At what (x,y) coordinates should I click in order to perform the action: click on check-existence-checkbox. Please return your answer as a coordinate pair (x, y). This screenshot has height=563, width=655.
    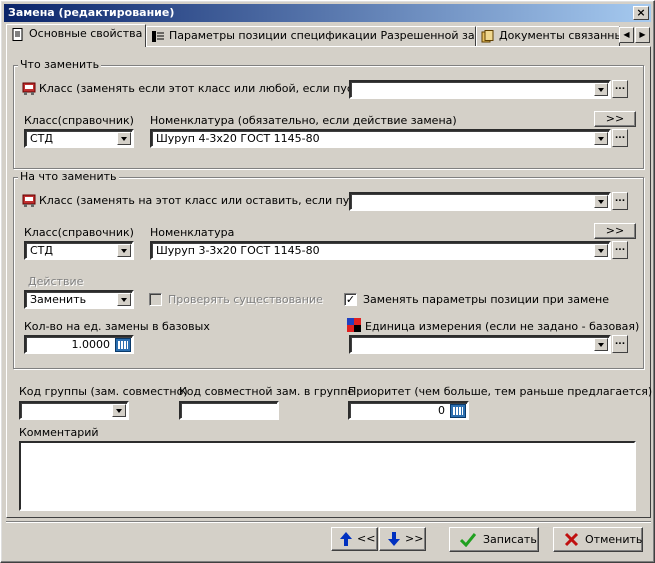
    Looking at the image, I should click on (155, 299).